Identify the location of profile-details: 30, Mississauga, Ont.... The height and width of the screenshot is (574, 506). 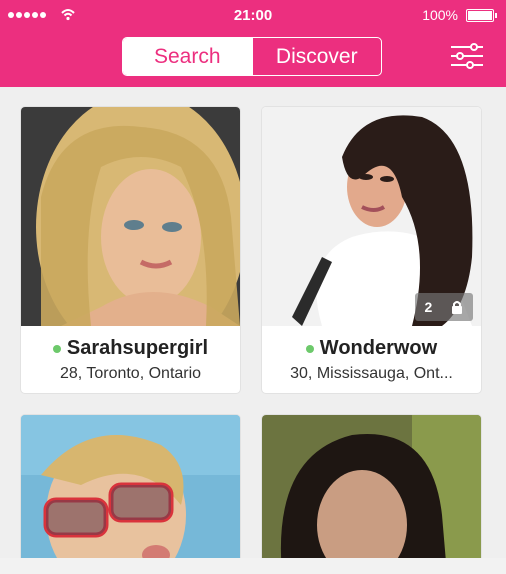
(371, 373).